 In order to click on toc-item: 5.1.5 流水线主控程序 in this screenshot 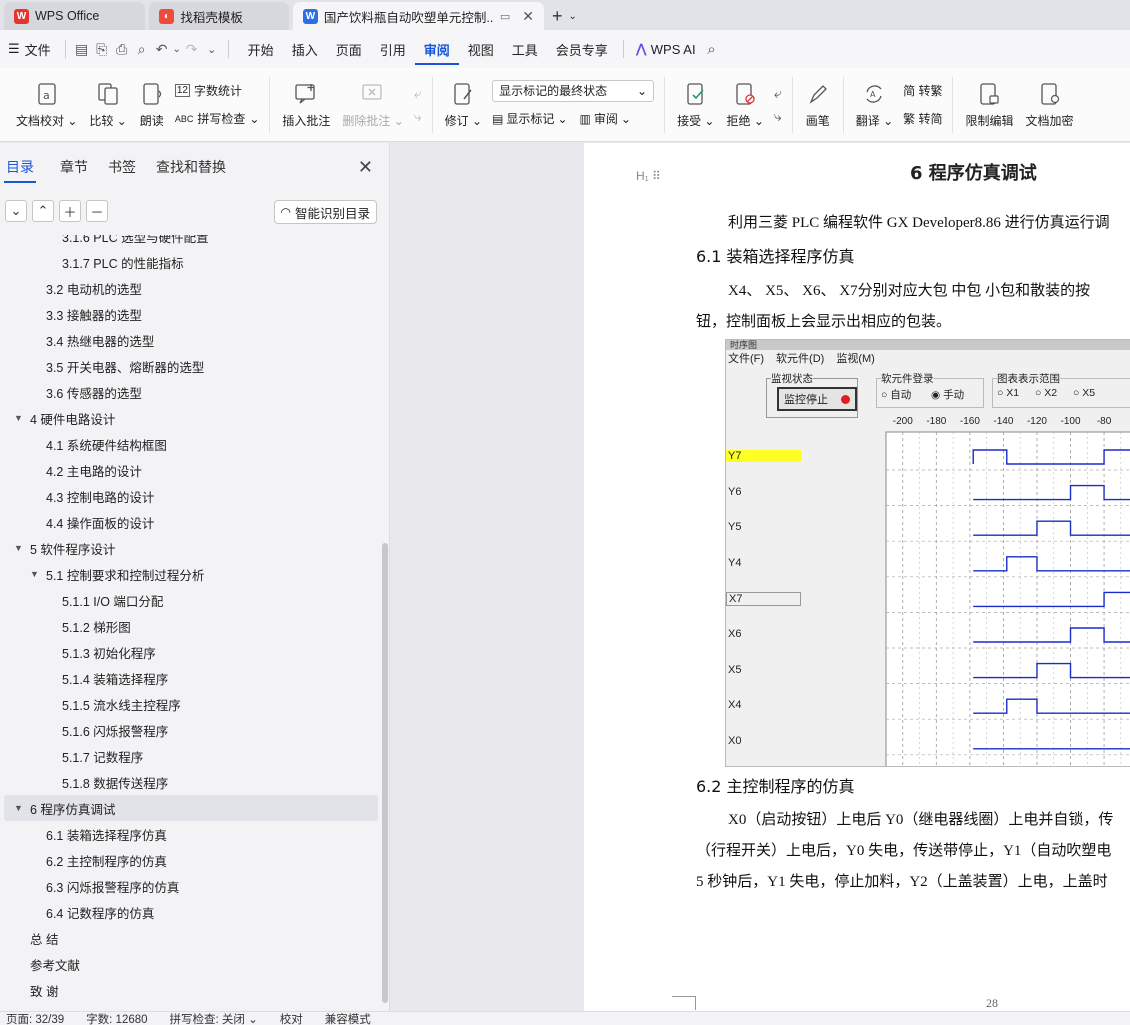, I will do `click(90, 704)`.